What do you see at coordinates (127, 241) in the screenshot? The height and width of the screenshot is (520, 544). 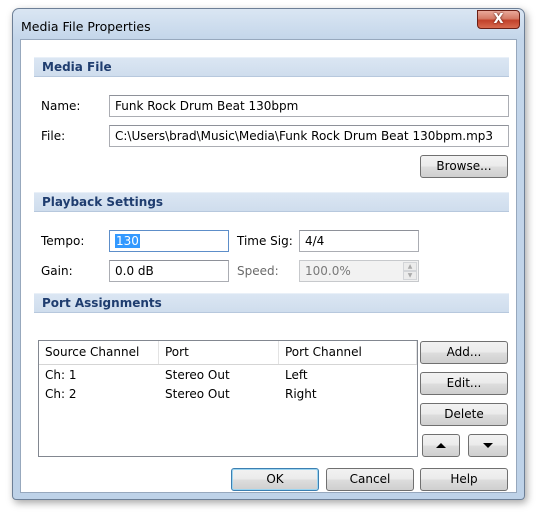 I see `tempo-value: 130` at bounding box center [127, 241].